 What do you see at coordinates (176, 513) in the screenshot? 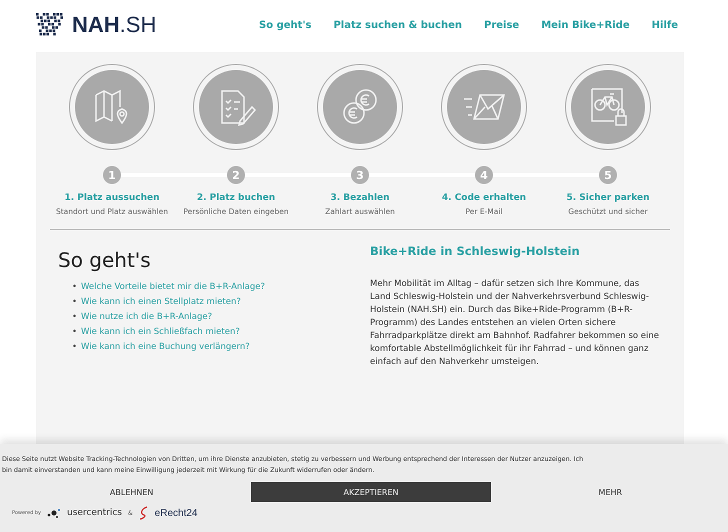
I see `brand-text: eRecht24` at bounding box center [176, 513].